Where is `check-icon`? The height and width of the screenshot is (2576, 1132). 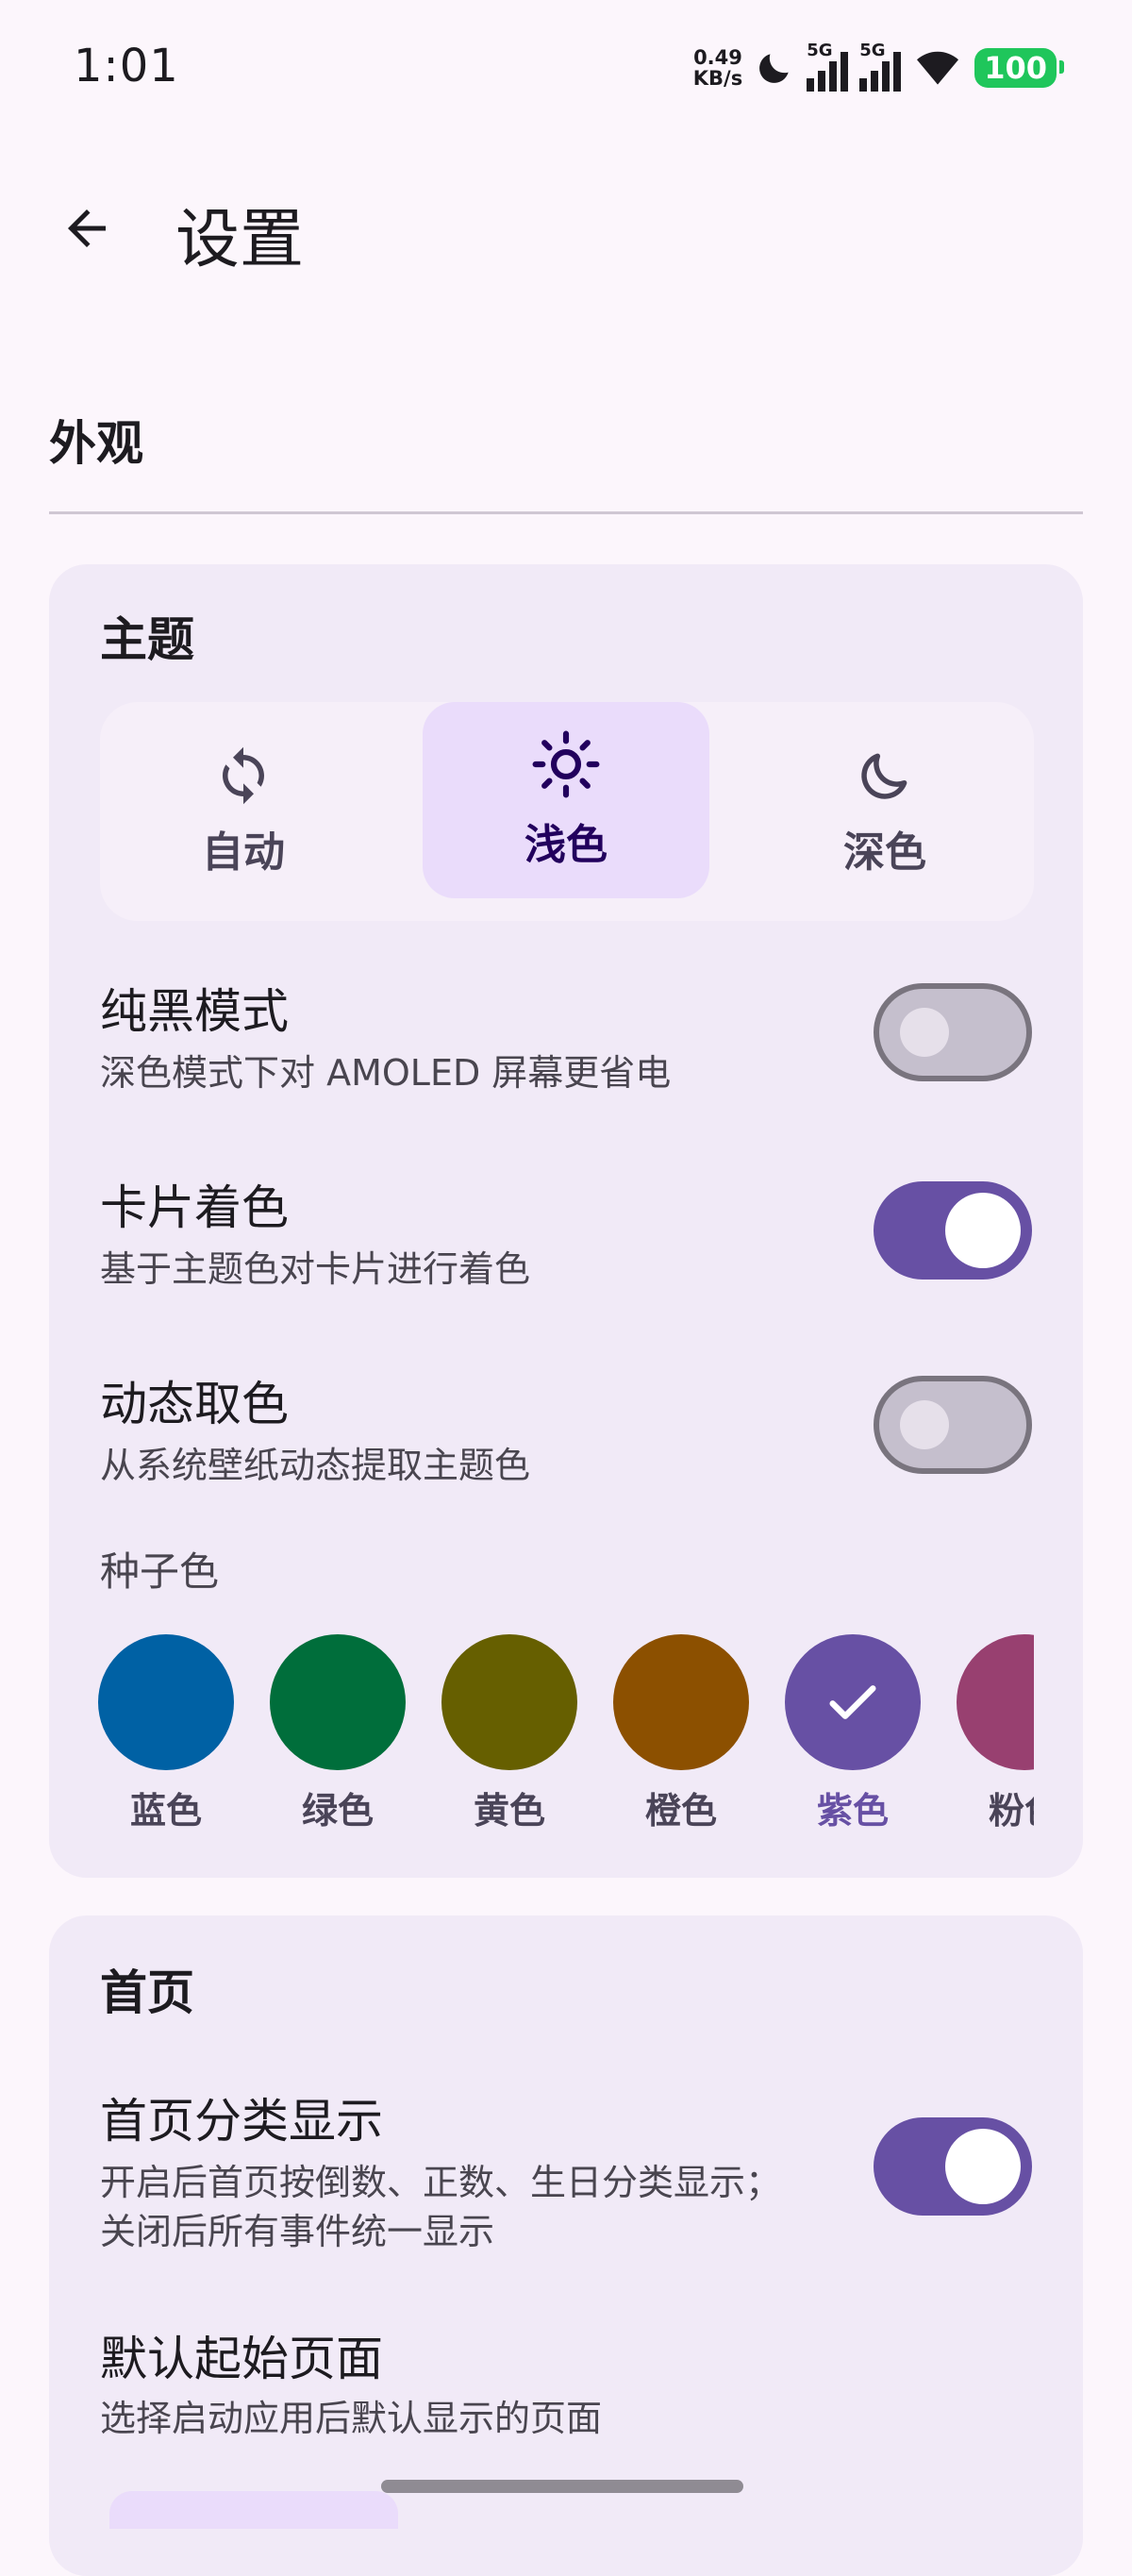
check-icon is located at coordinates (853, 1702).